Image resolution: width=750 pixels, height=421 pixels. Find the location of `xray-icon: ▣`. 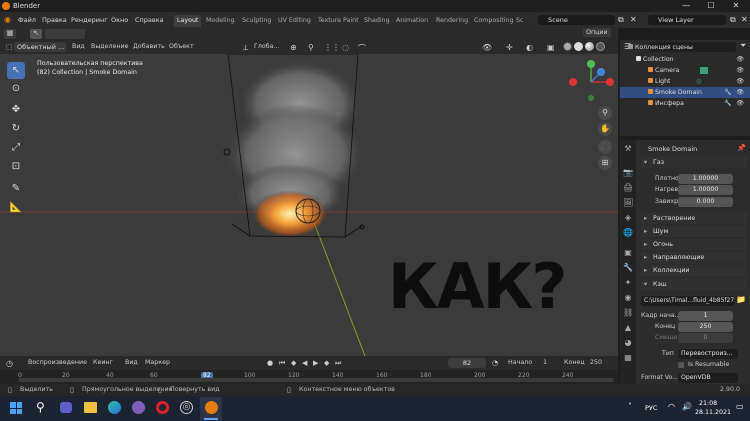

xray-icon: ▣ is located at coordinates (551, 47).